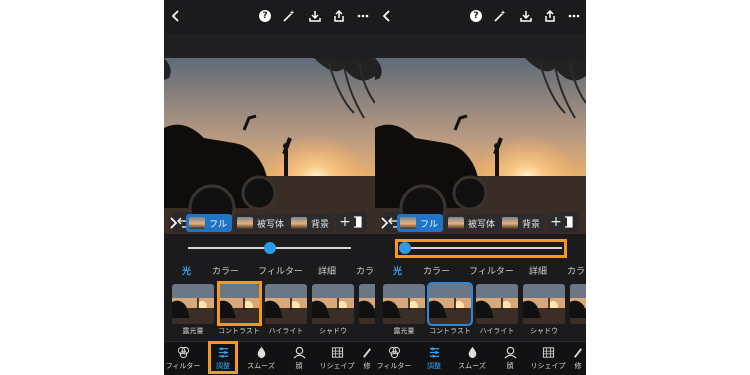 This screenshot has width=750, height=375. I want to click on tool-label: ハイライト, so click(286, 331).